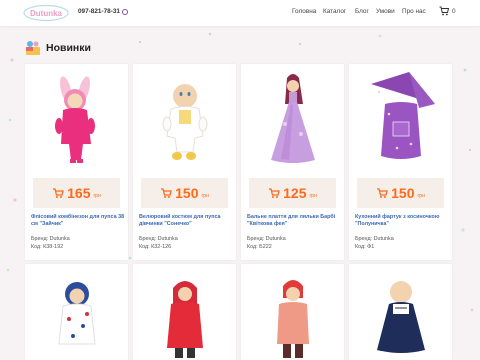  What do you see at coordinates (414, 11) in the screenshot?
I see `nav-about: Про нас` at bounding box center [414, 11].